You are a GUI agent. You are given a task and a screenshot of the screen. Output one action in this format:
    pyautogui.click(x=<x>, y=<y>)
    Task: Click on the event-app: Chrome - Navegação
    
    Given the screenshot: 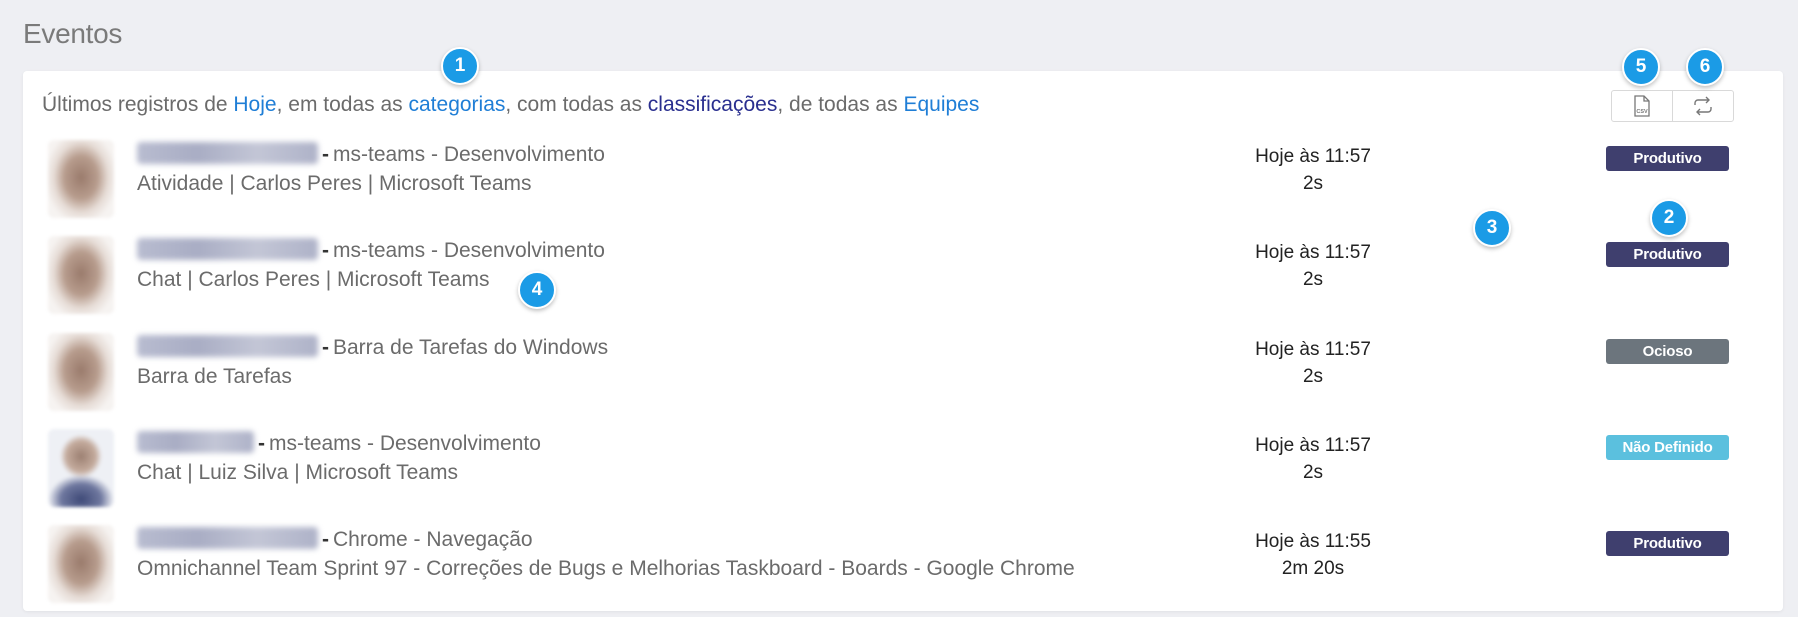 What is the action you would take?
    pyautogui.click(x=433, y=539)
    